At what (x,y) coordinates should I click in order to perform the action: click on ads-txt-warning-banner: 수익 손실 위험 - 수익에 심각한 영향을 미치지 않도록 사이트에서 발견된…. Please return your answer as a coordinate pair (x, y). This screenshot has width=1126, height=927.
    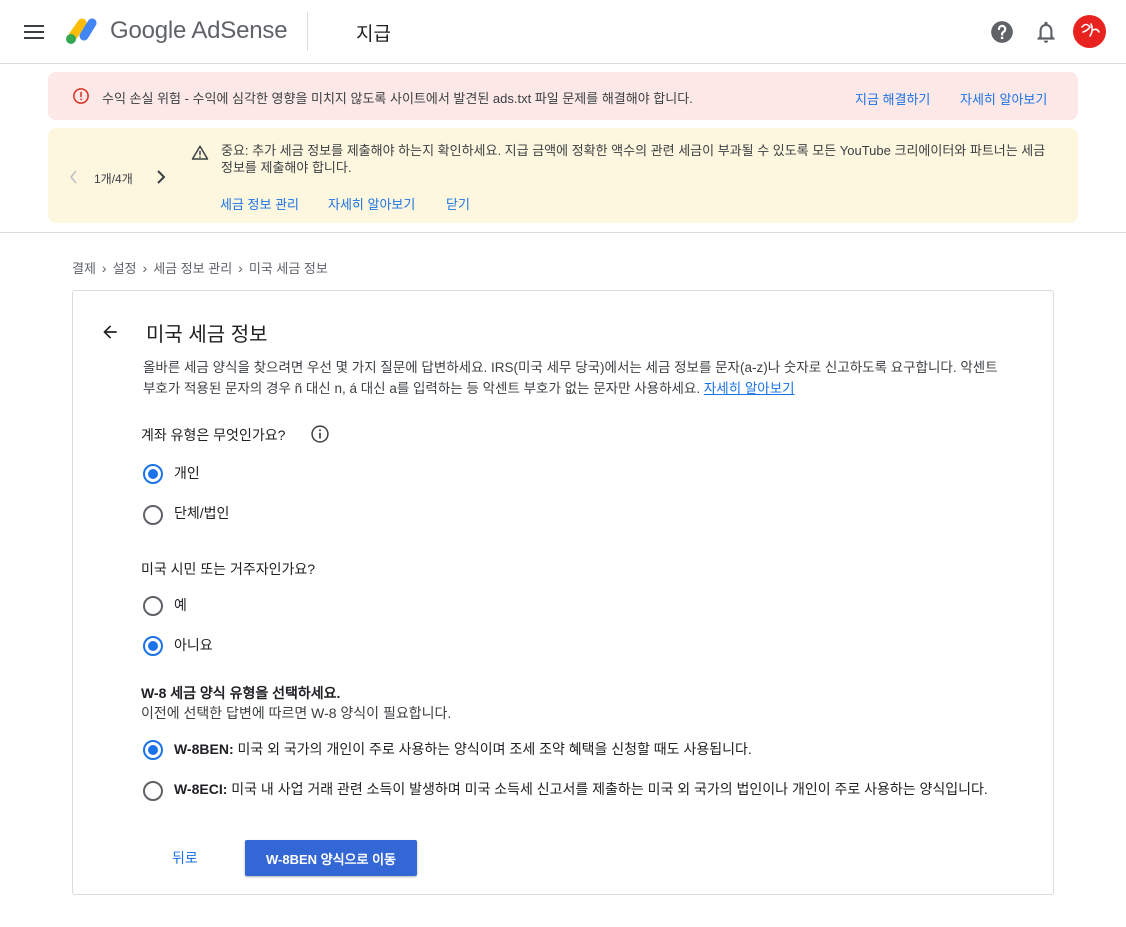
    Looking at the image, I should click on (563, 96).